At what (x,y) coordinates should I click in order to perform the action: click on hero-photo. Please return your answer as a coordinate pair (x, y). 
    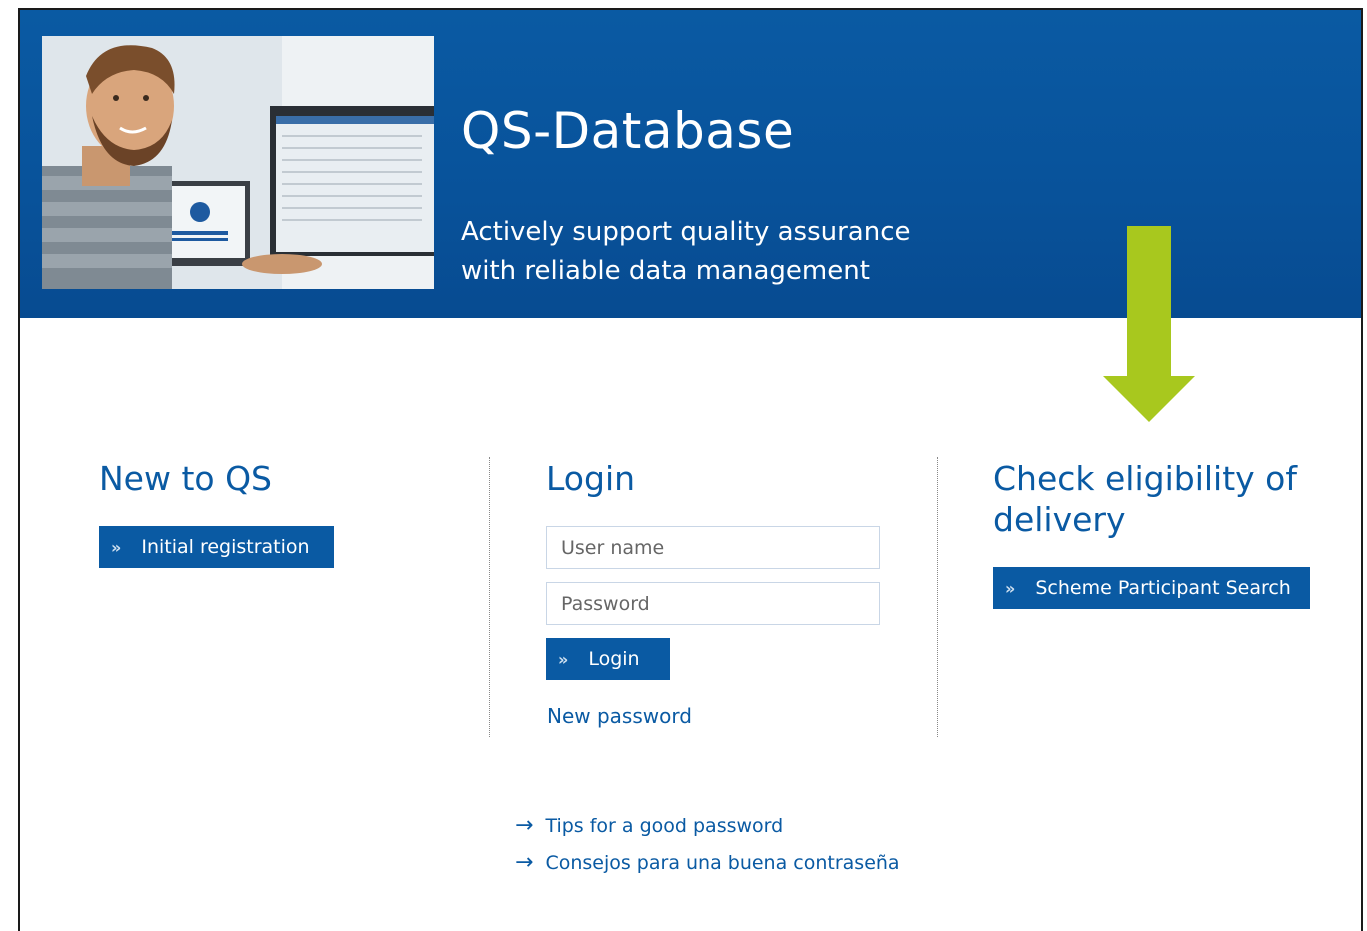
    Looking at the image, I should click on (238, 162).